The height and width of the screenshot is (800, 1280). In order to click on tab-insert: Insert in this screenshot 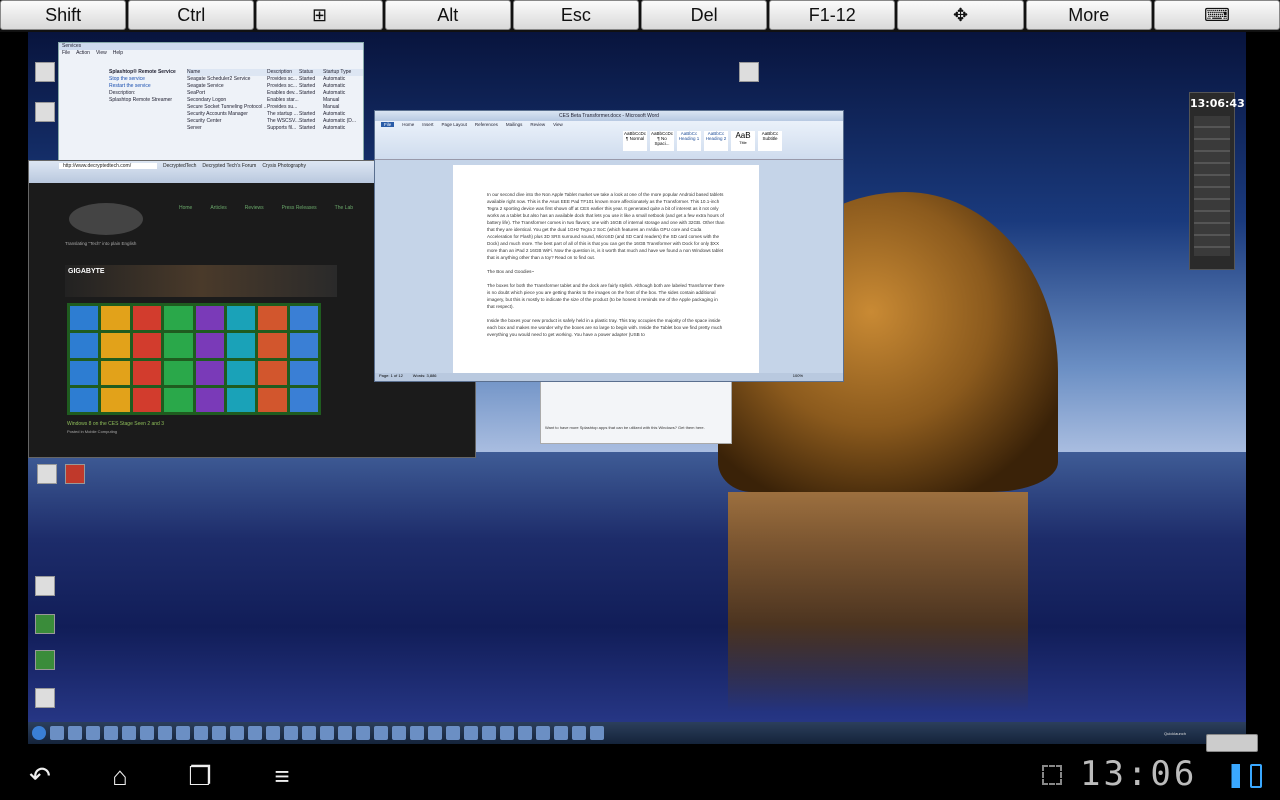, I will do `click(427, 124)`.